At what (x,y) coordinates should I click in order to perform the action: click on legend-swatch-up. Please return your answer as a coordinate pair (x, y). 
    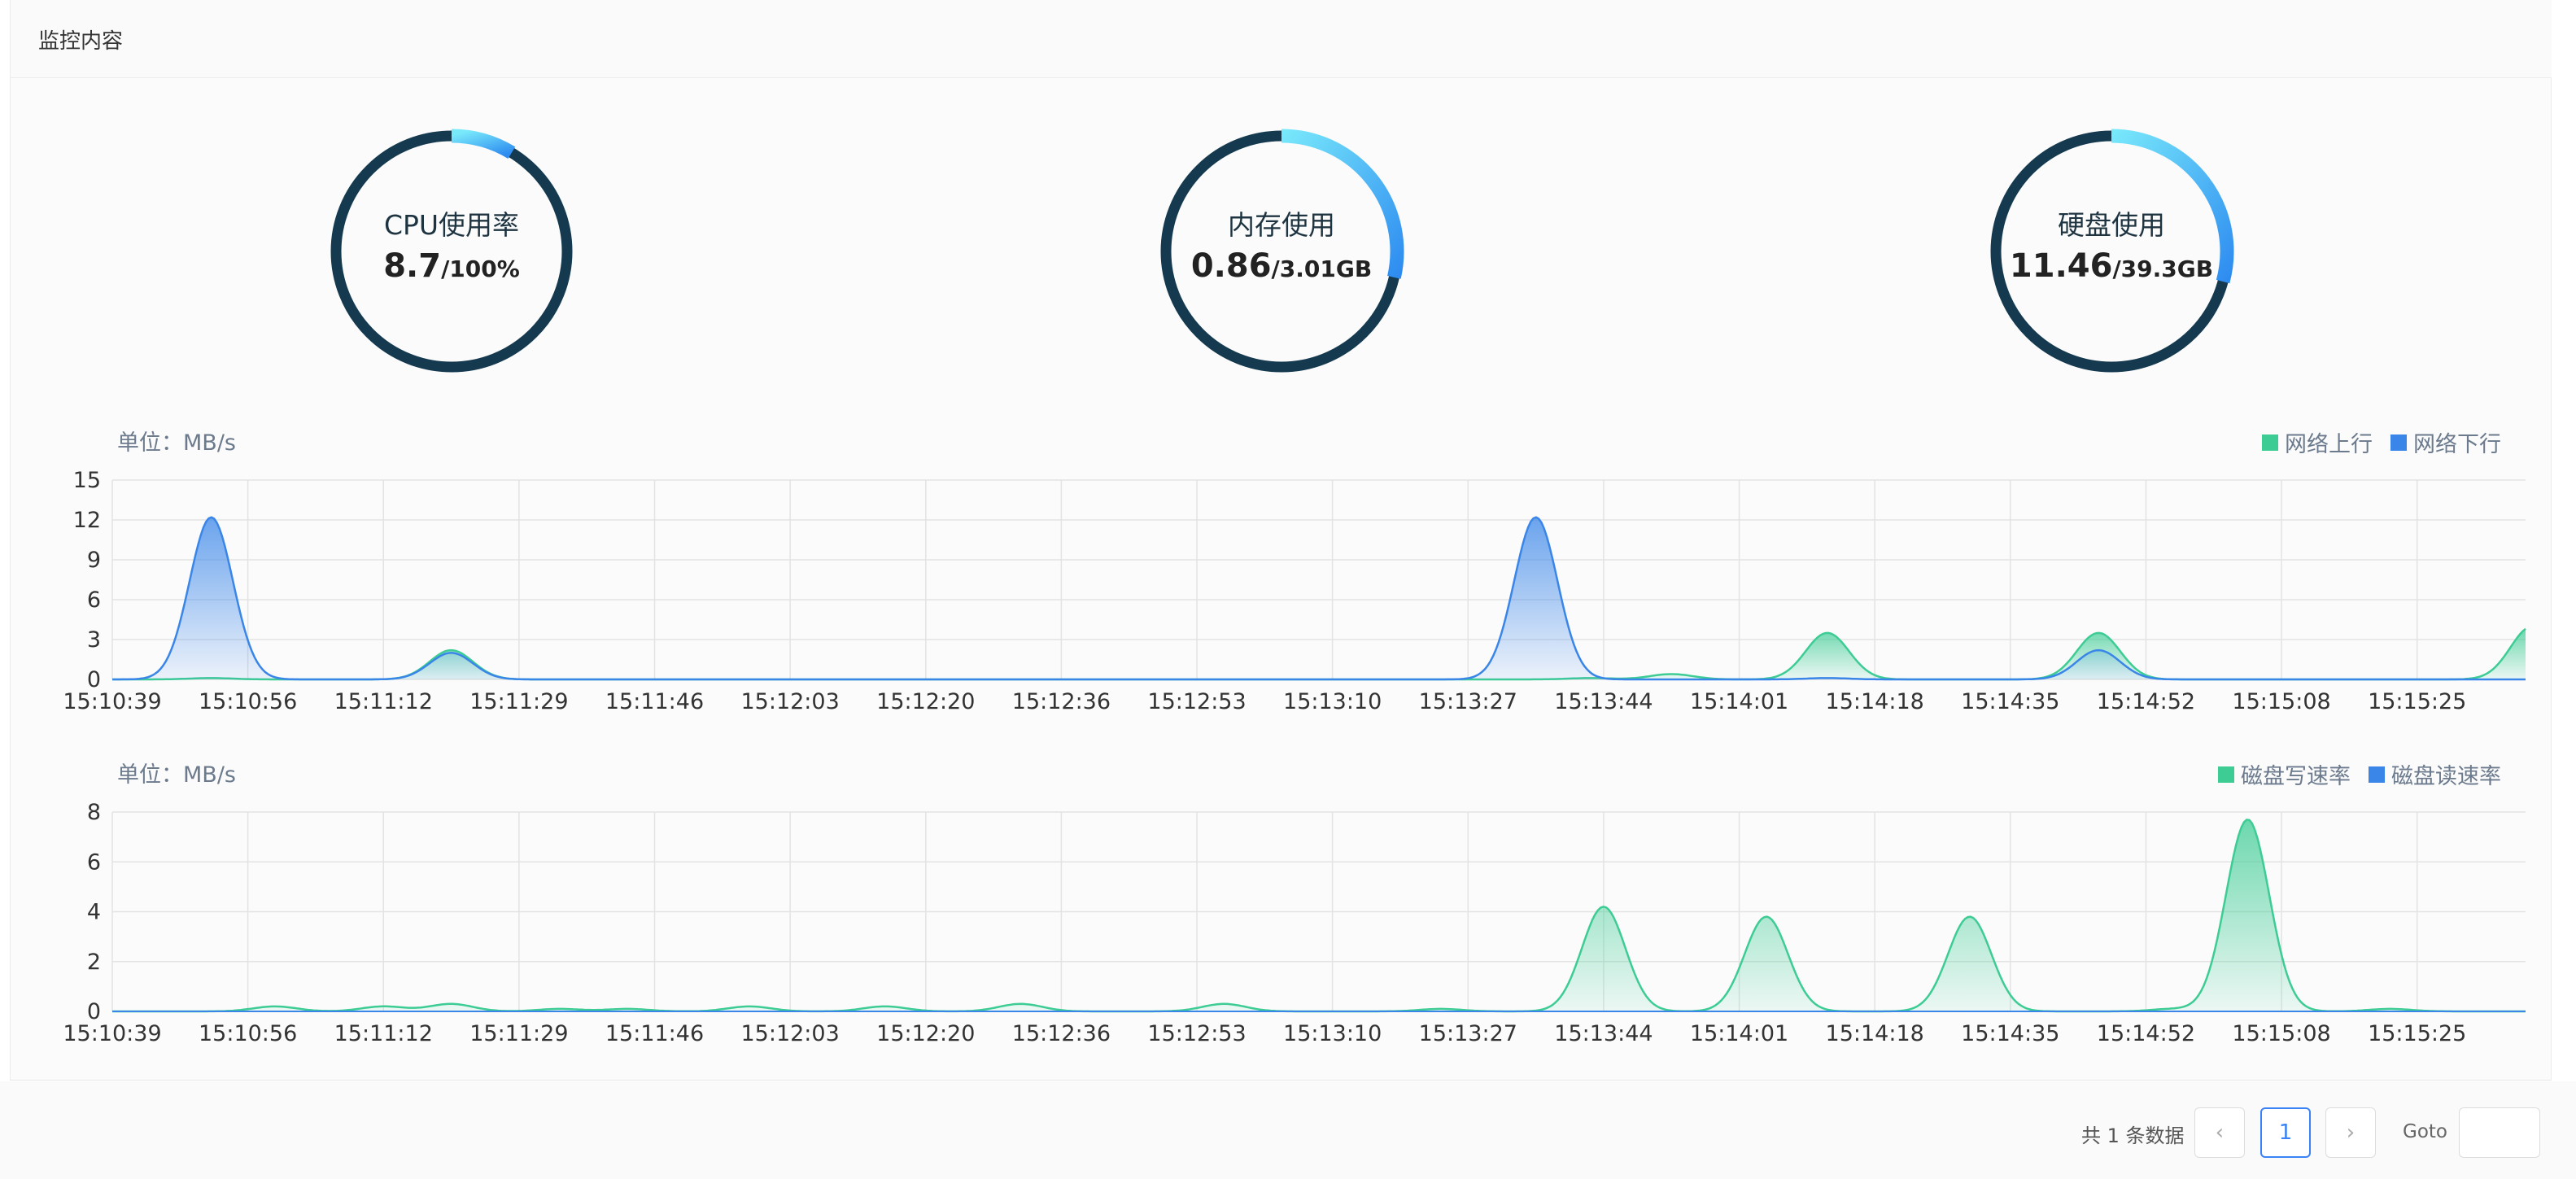
    Looking at the image, I should click on (2270, 442).